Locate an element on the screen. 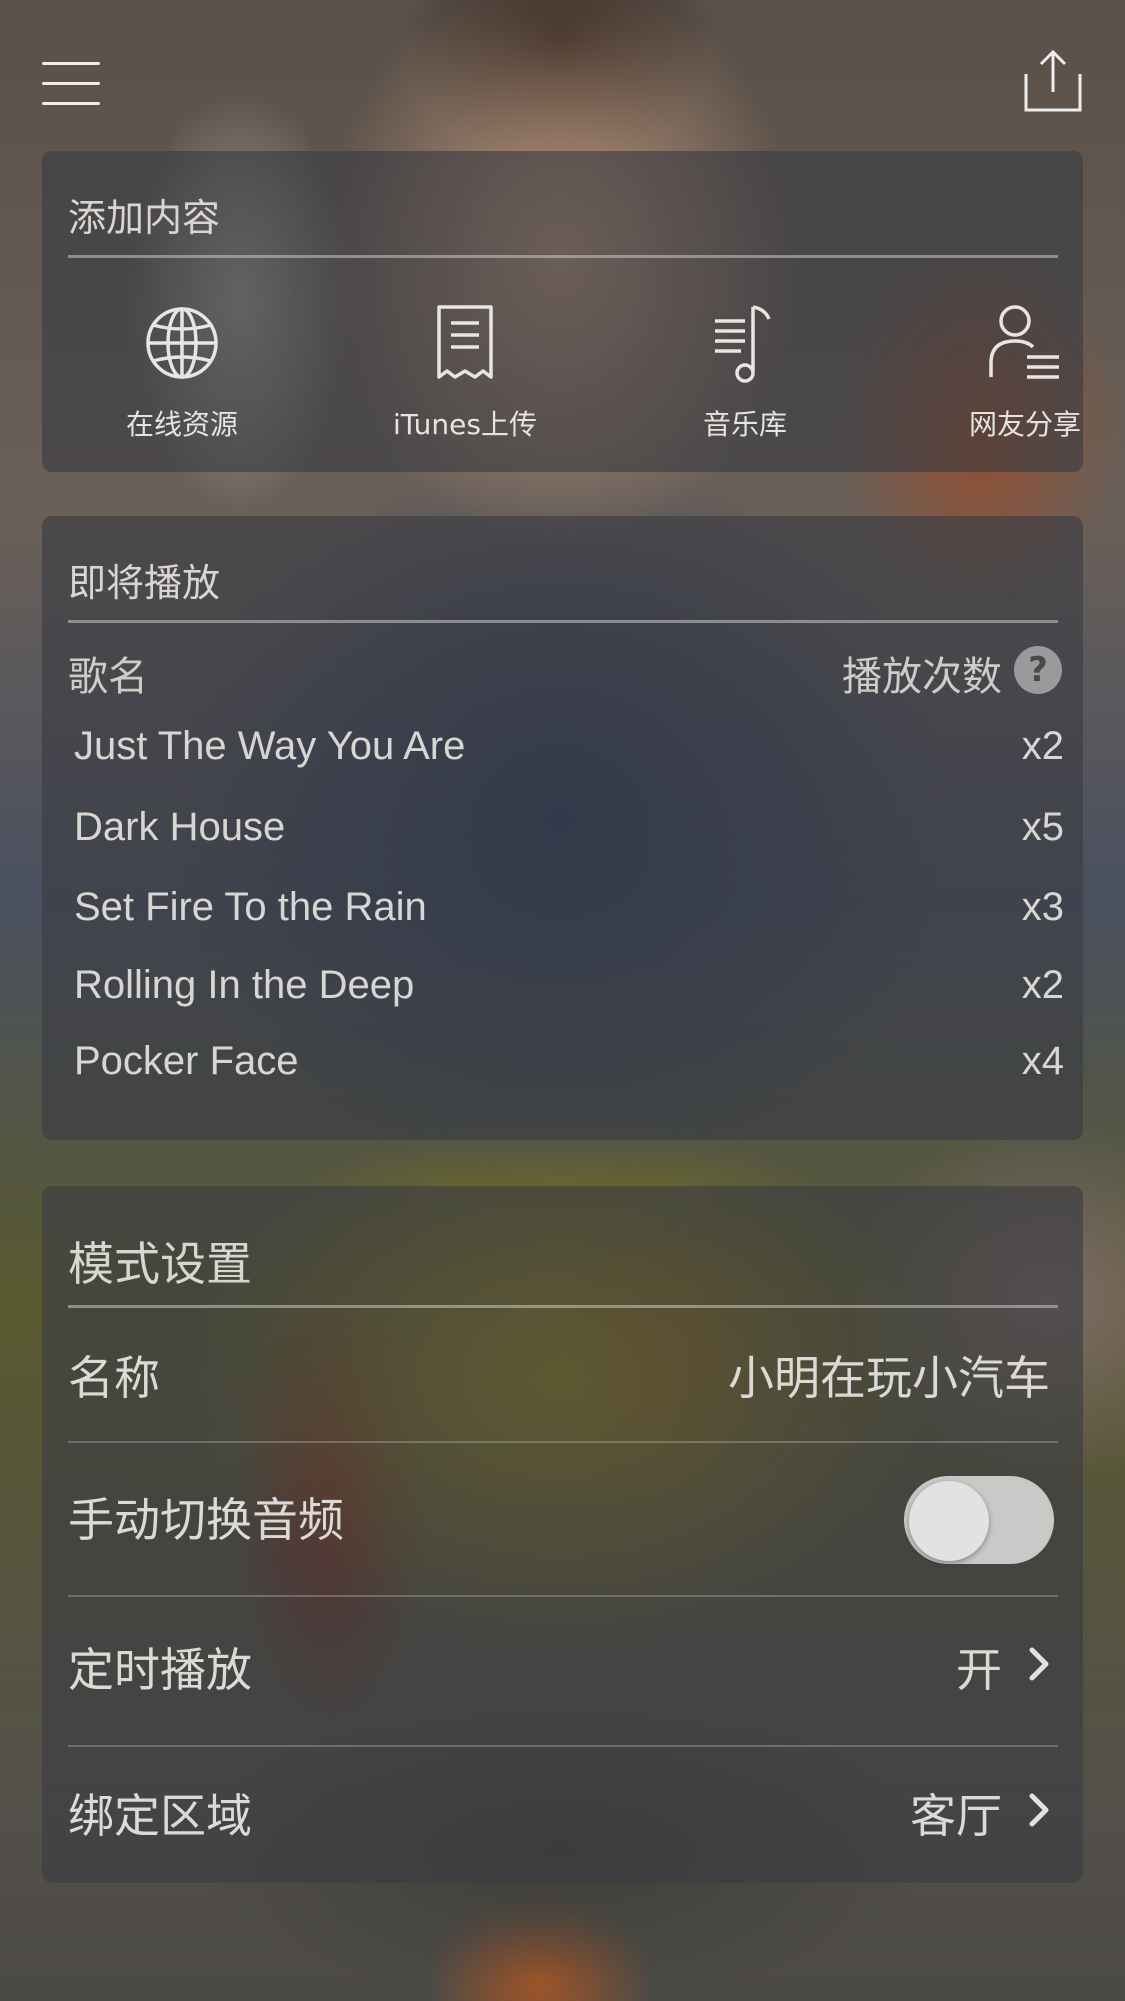 Image resolution: width=1125 pixels, height=2001 pixels. timed-play-label: 定时播放 is located at coordinates (160, 1670).